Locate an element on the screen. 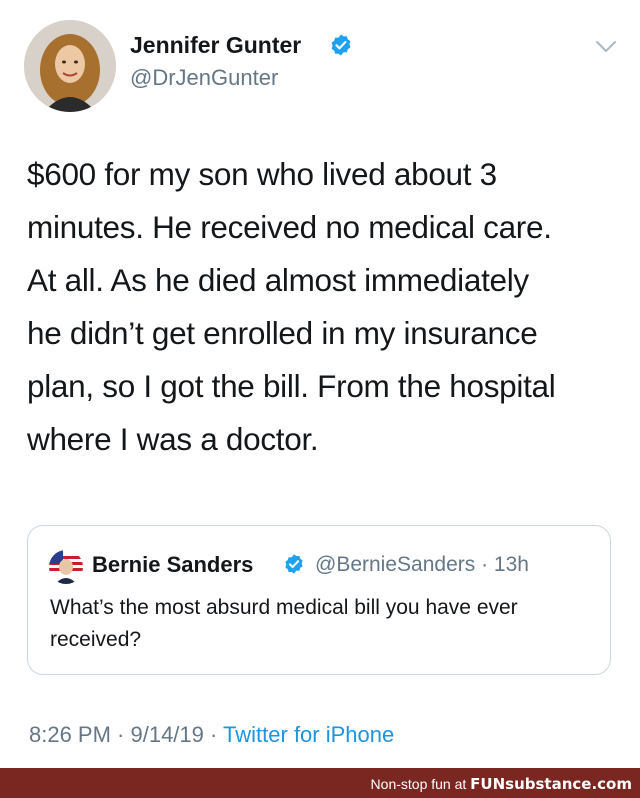 This screenshot has width=640, height=798. tweet-text-line: he didn’t get enrolled in my insurance is located at coordinates (282, 333).